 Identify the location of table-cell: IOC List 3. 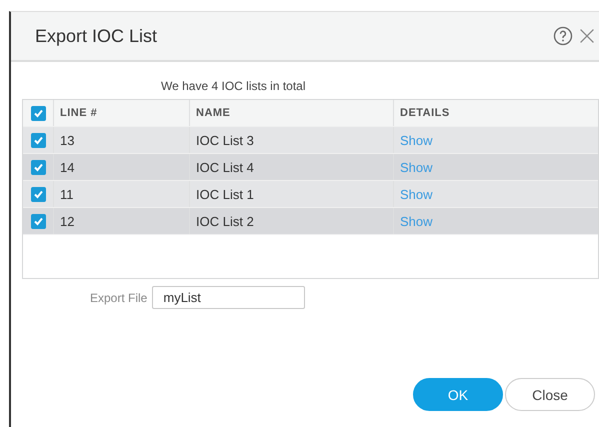
(225, 140).